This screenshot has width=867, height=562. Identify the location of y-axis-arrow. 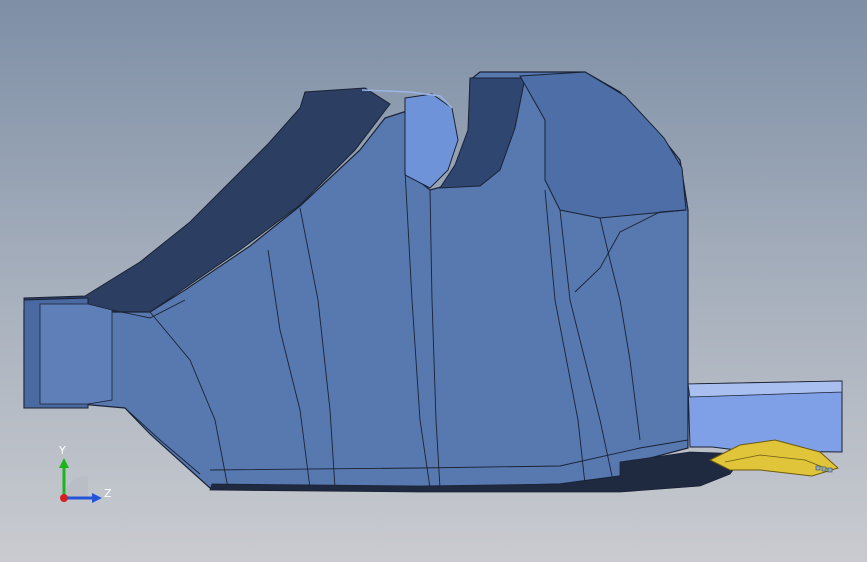
(64, 463).